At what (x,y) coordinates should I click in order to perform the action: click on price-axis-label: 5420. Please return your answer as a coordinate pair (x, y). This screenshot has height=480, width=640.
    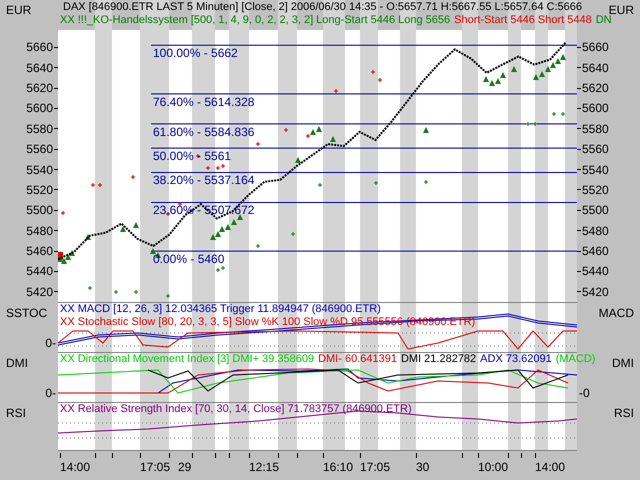
    Looking at the image, I should click on (39, 291).